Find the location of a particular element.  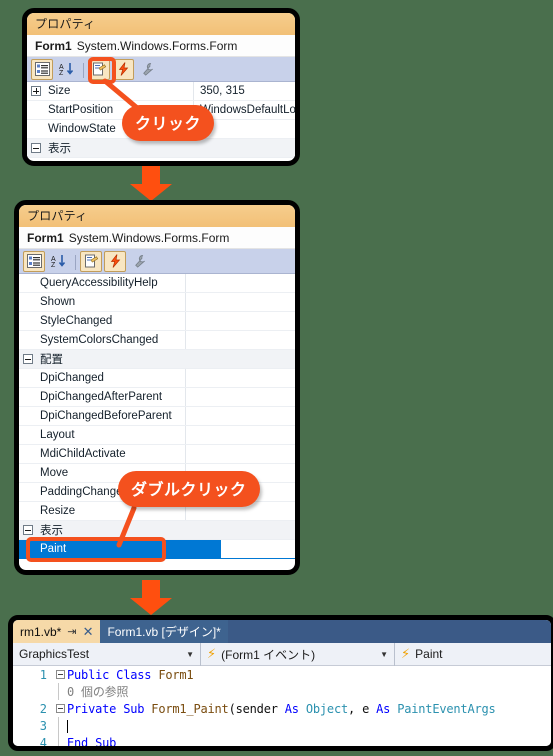

property-row: StyleChanged is located at coordinates (157, 321).